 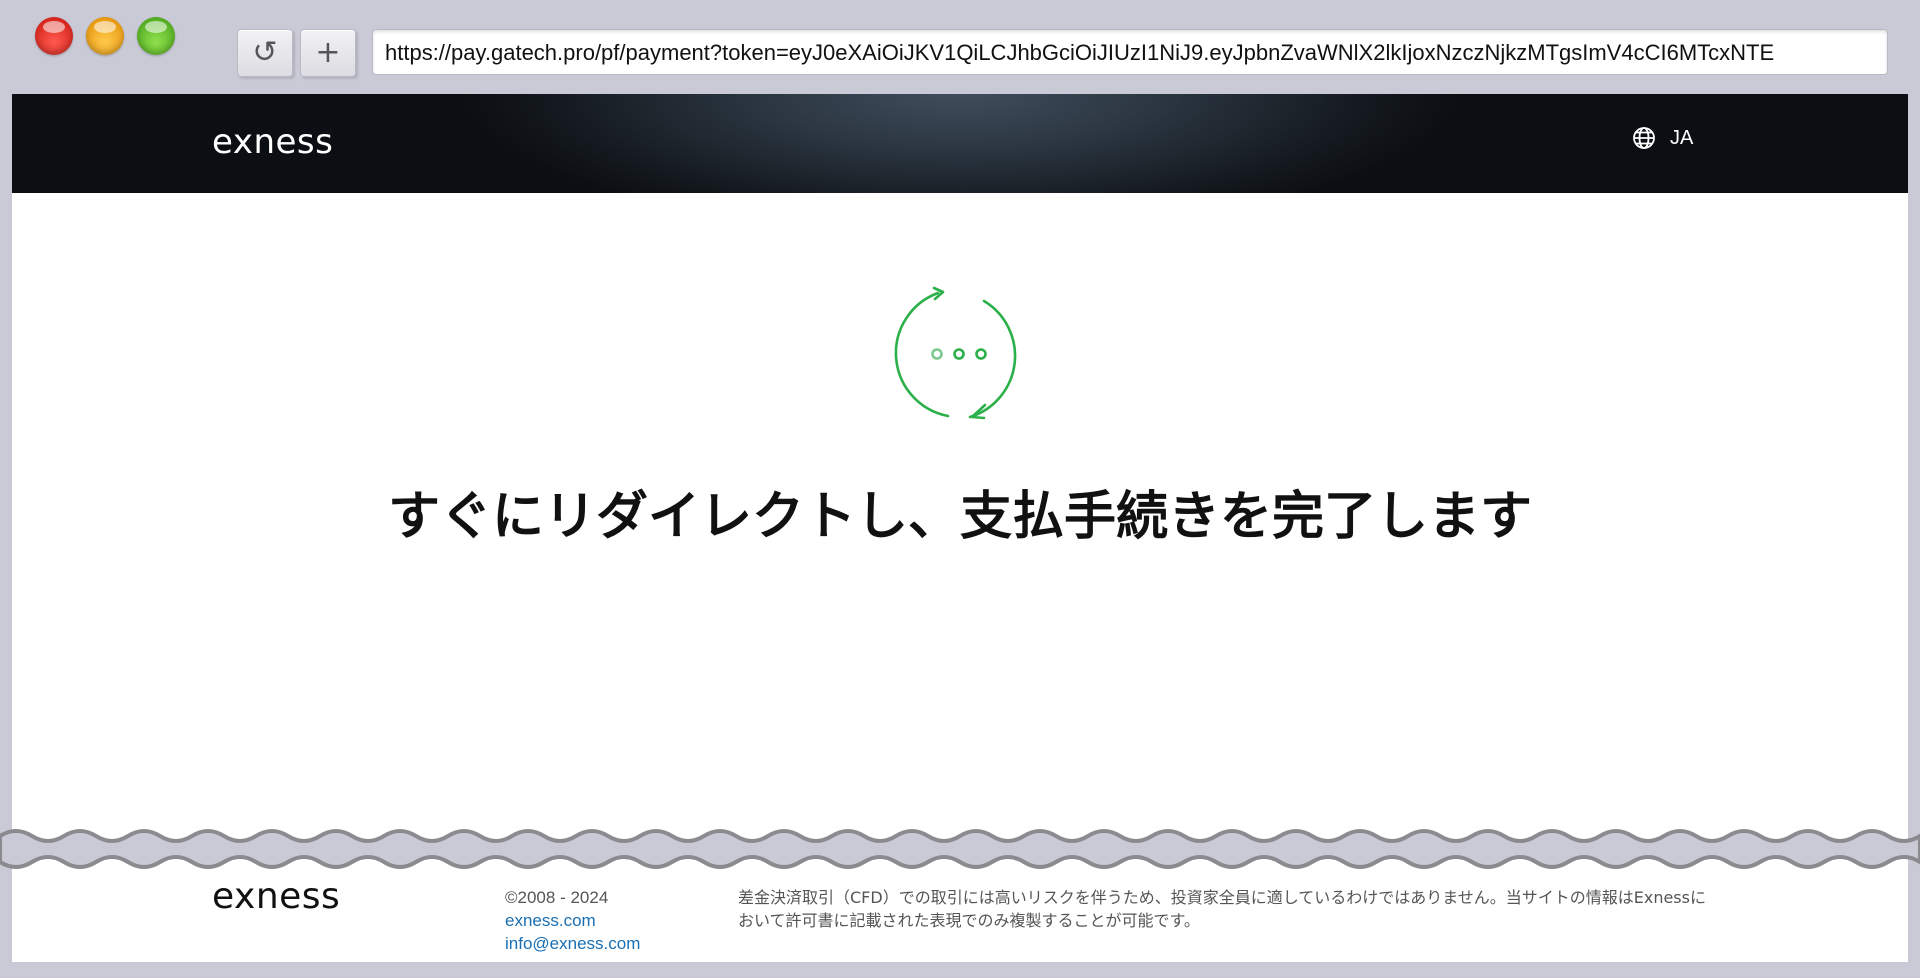 What do you see at coordinates (54, 36) in the screenshot?
I see `close-window-button` at bounding box center [54, 36].